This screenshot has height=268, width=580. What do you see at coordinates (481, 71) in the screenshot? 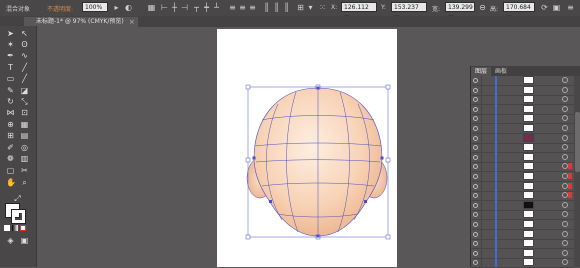
I see `tab-layers: 图层` at bounding box center [481, 71].